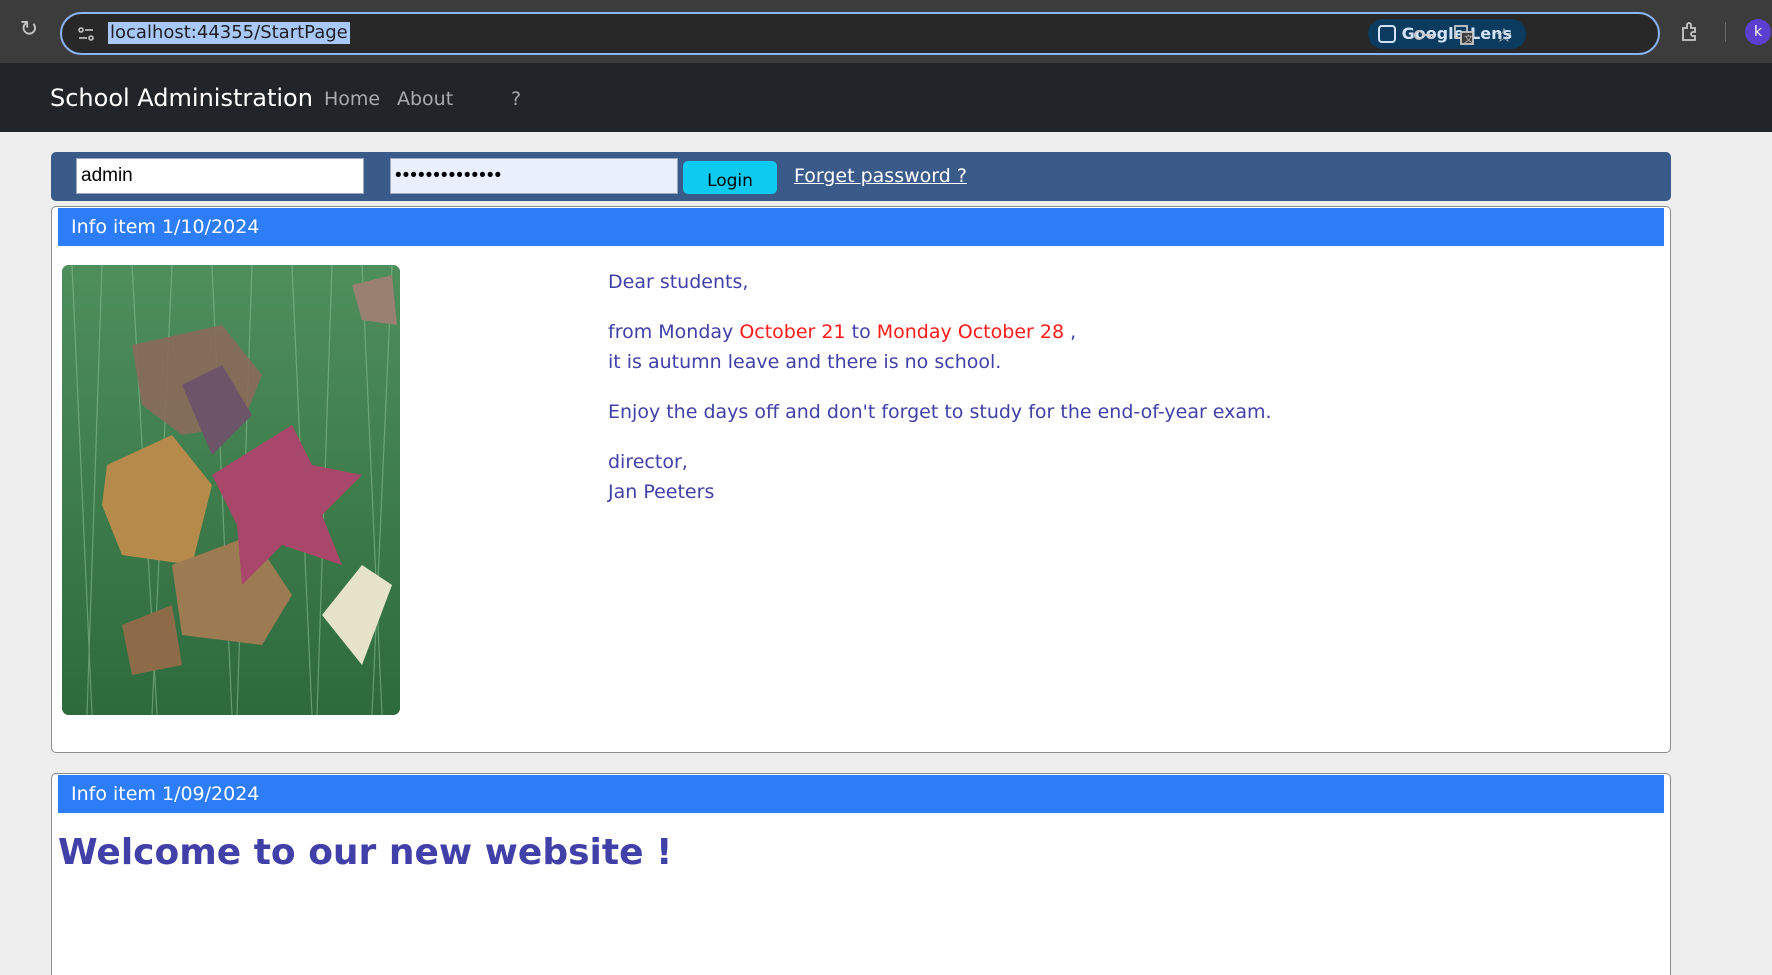  What do you see at coordinates (861, 332) in the screenshot?
I see `date-line-middle: to` at bounding box center [861, 332].